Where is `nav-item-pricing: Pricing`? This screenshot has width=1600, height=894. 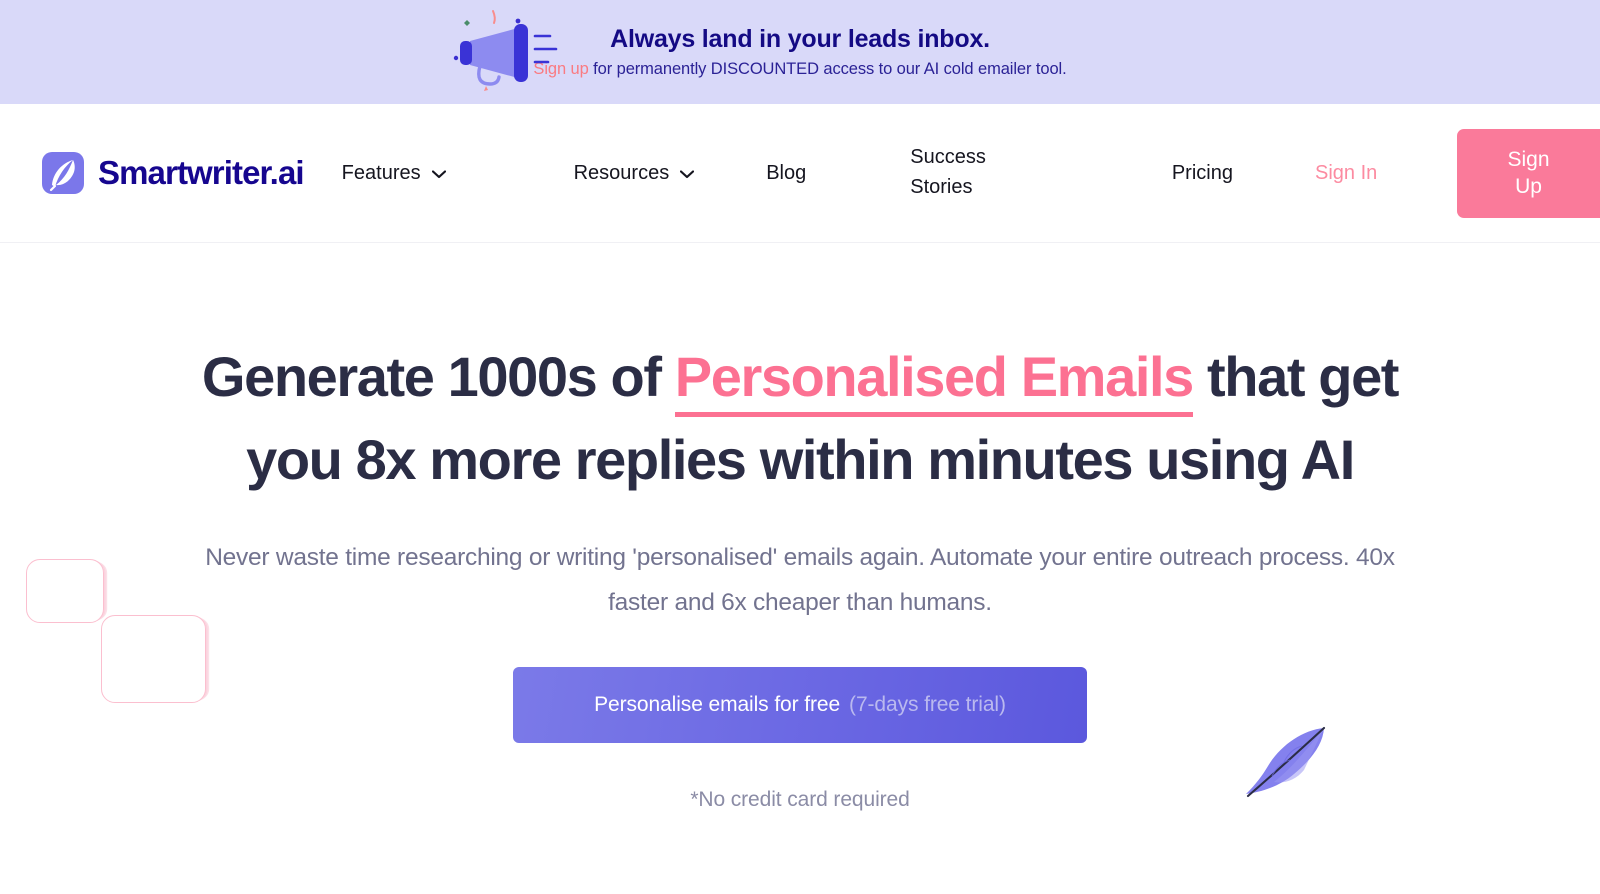
nav-item-pricing: Pricing is located at coordinates (1202, 173).